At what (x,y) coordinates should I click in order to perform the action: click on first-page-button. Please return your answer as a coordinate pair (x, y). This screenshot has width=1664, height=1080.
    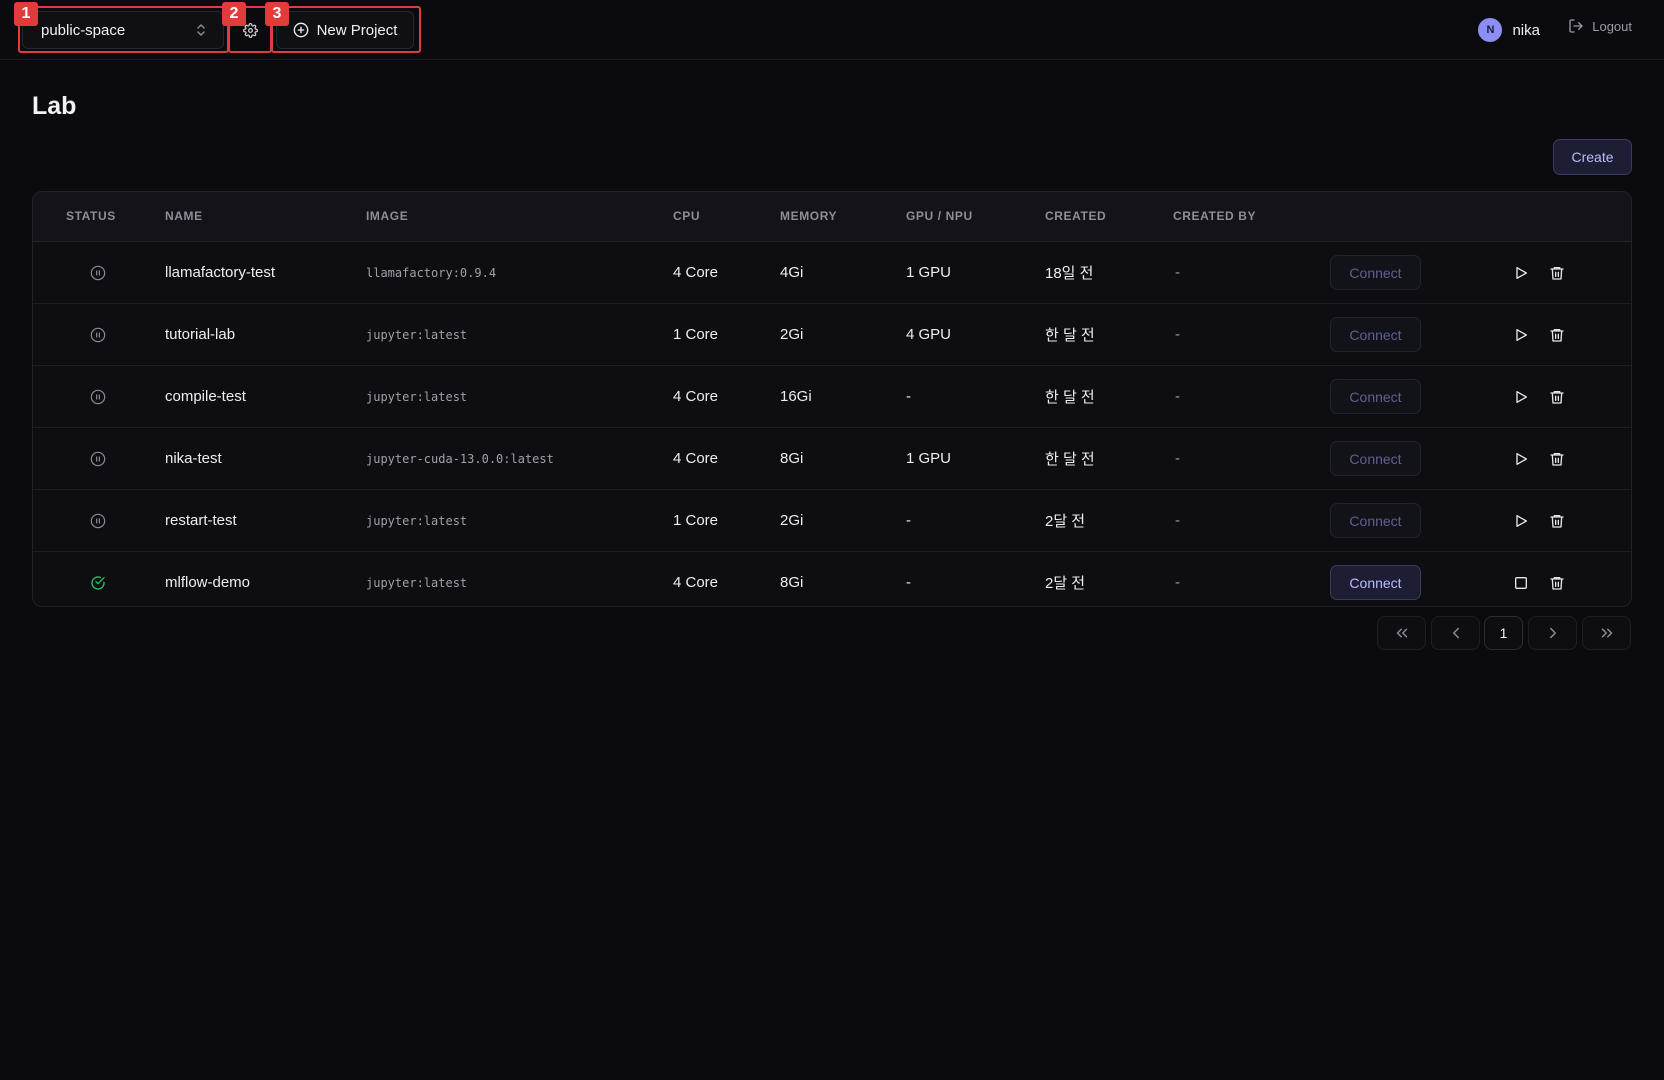
    Looking at the image, I should click on (1401, 633).